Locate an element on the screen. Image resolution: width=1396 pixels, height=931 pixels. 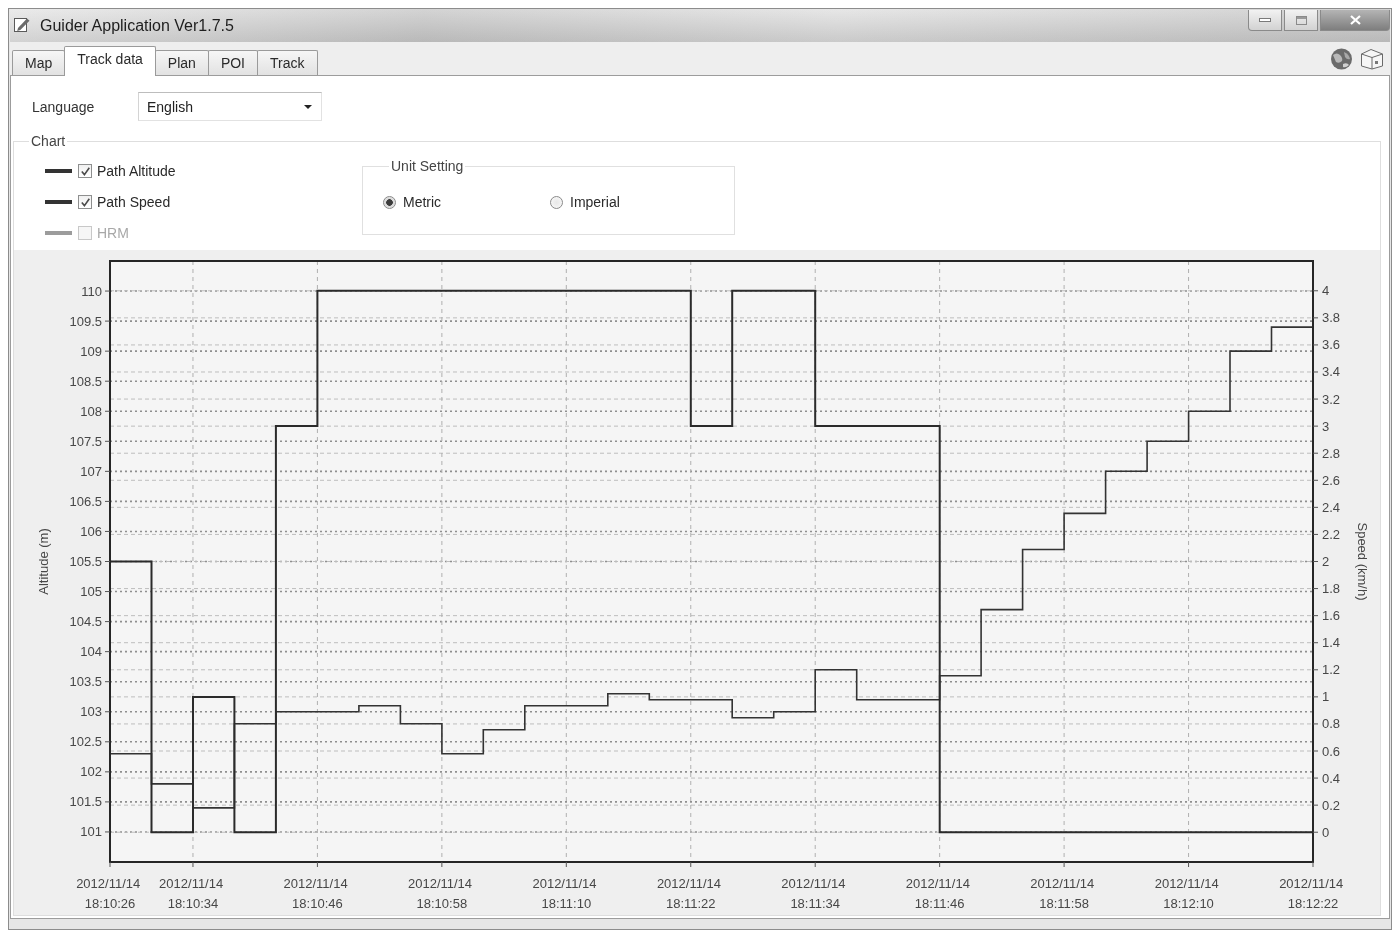
axis-tick-label: 3 is located at coordinates (1326, 426).